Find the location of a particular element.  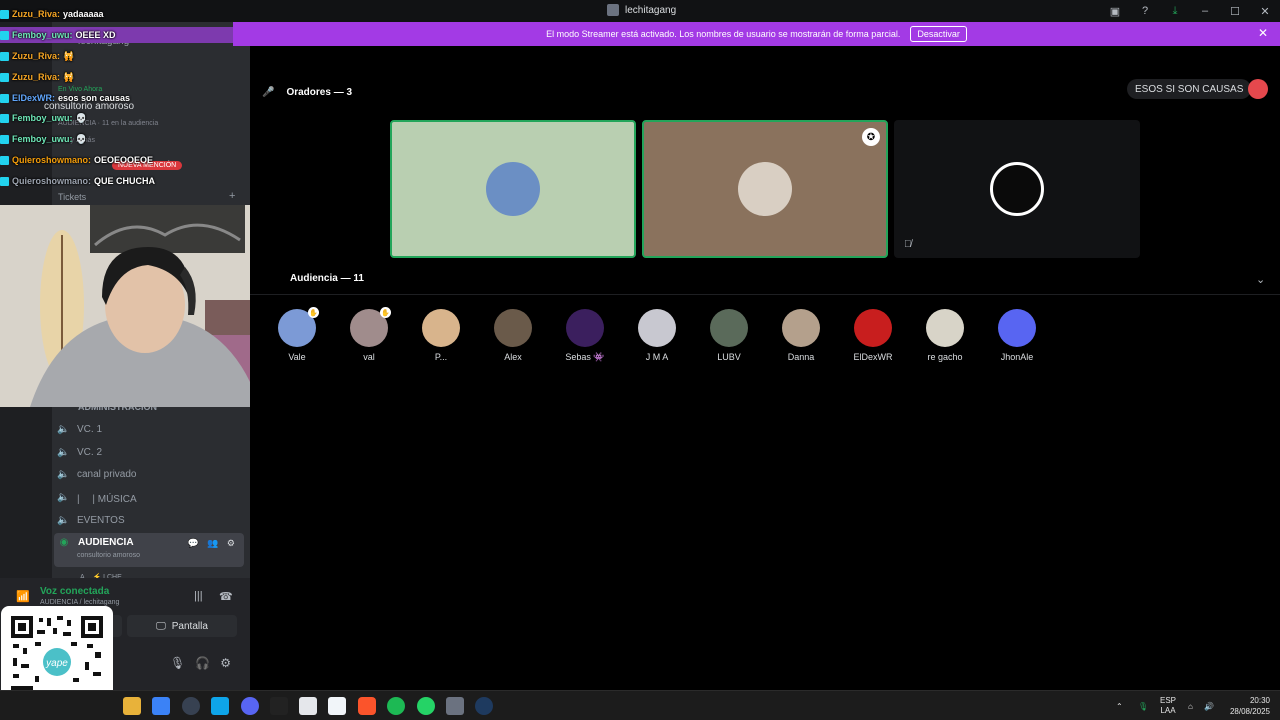

maximize-button: ☐ is located at coordinates (1235, 11).